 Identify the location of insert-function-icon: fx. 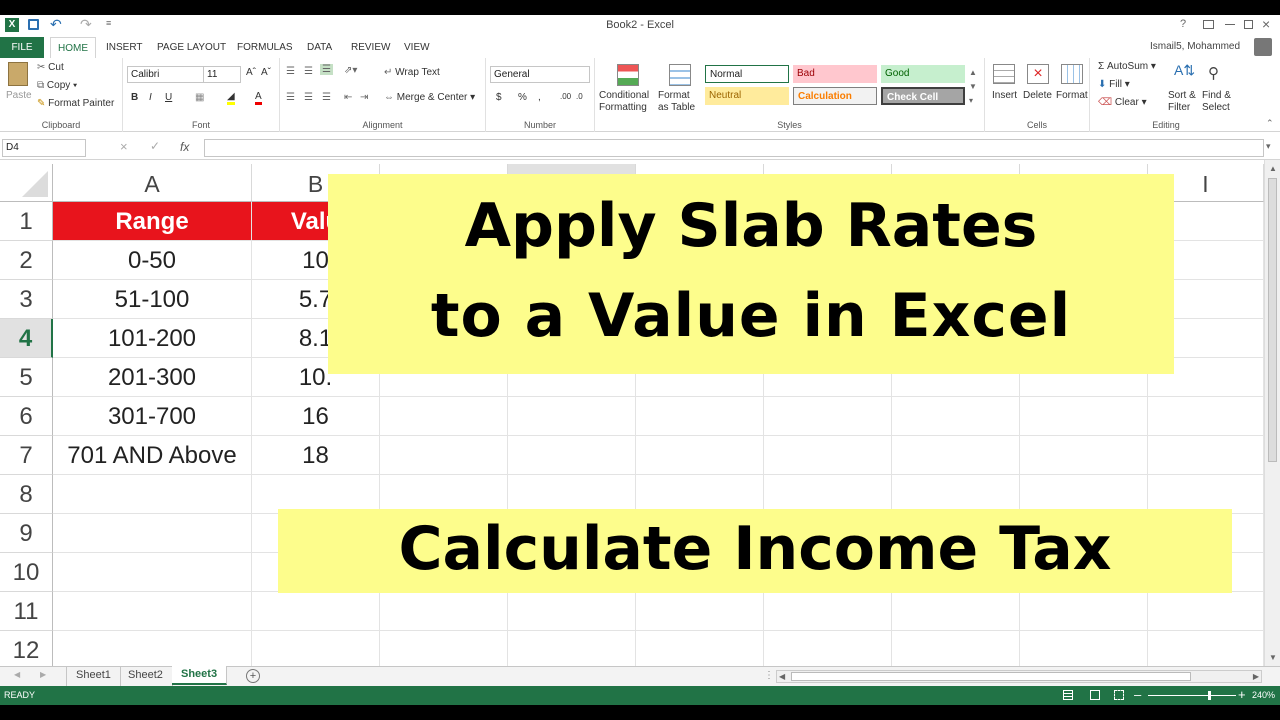
(184, 147).